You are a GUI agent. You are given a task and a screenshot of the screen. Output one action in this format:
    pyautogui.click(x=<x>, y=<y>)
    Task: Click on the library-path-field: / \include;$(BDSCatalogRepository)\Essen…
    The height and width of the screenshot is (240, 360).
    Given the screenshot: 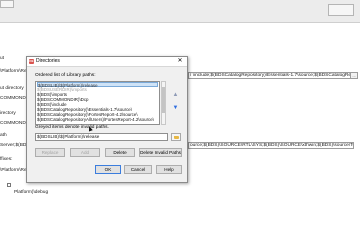 What is the action you would take?
    pyautogui.click(x=271, y=75)
    